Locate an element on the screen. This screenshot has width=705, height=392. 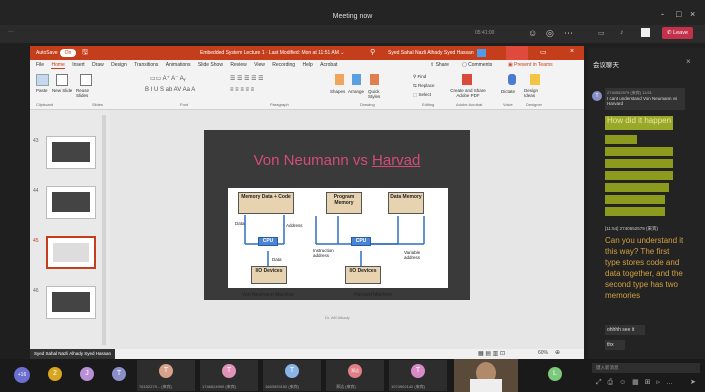
leave-button: ✆ Leave is located at coordinates (677, 33).